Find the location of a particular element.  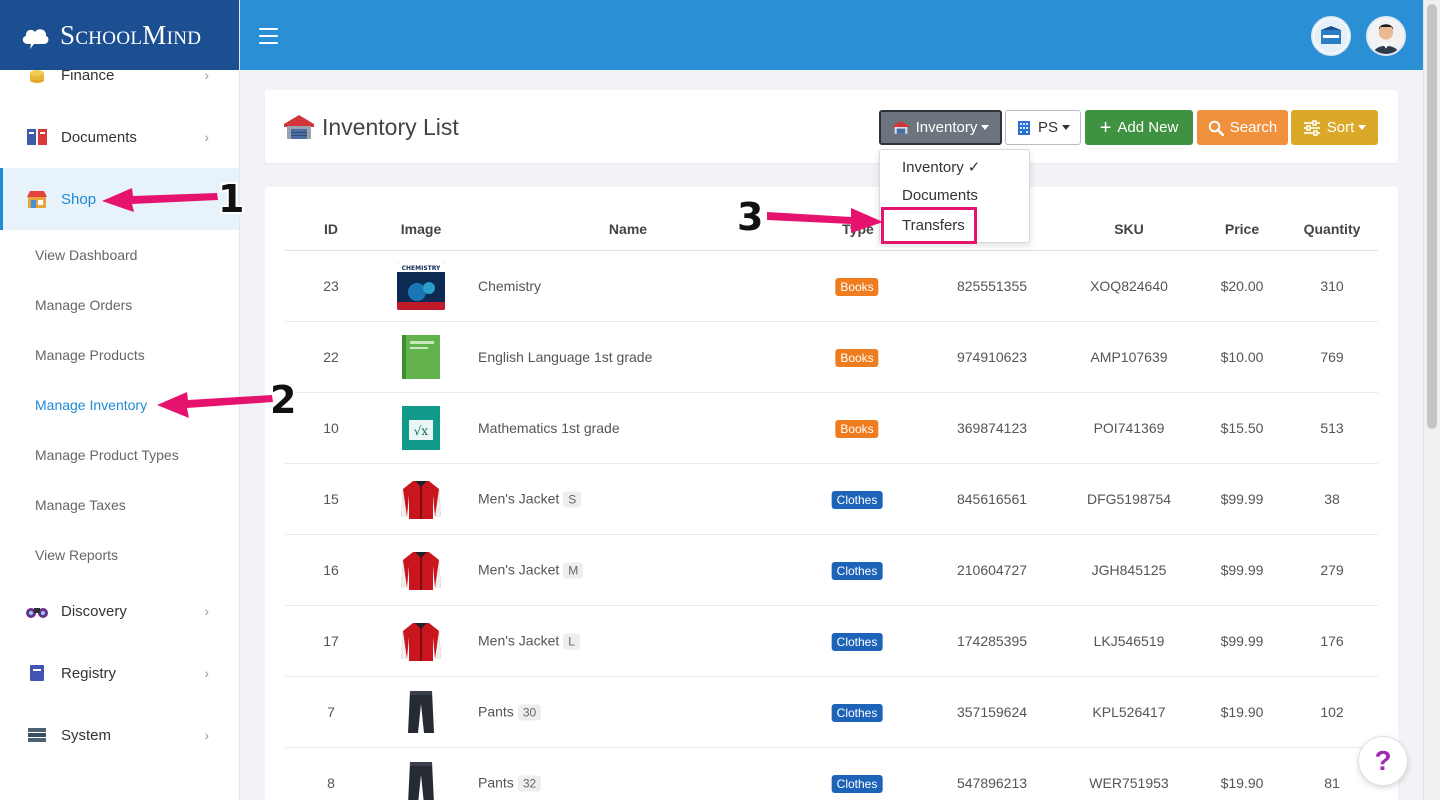

top-bar is located at coordinates (831, 35).